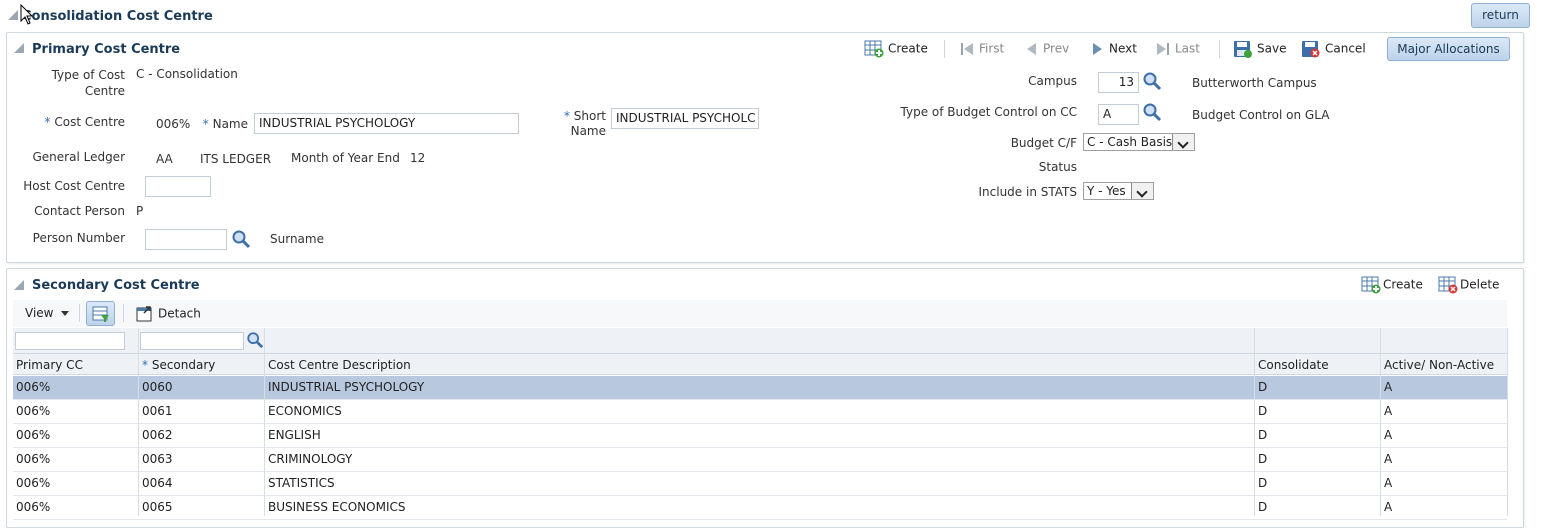 This screenshot has height=528, width=1551. Describe the element at coordinates (1106, 191) in the screenshot. I see `include-stats-value: Y - Yes` at that location.